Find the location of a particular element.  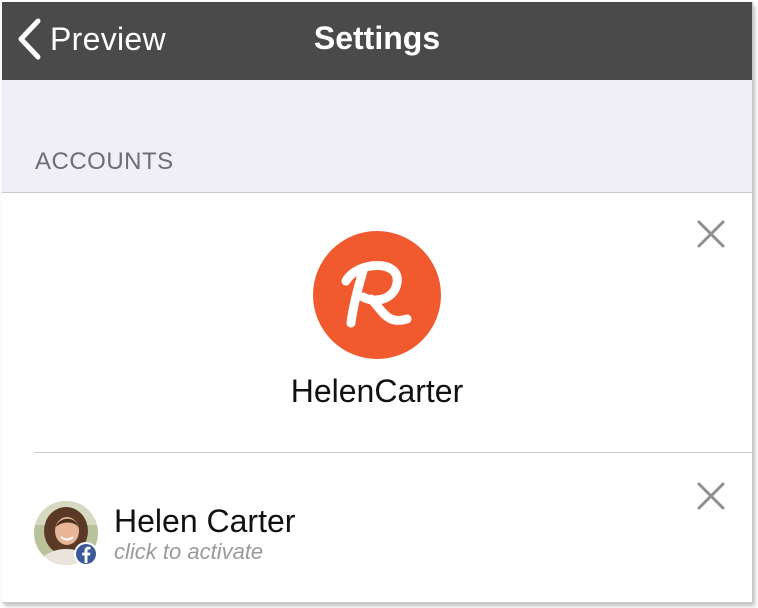

avatar is located at coordinates (66, 533).